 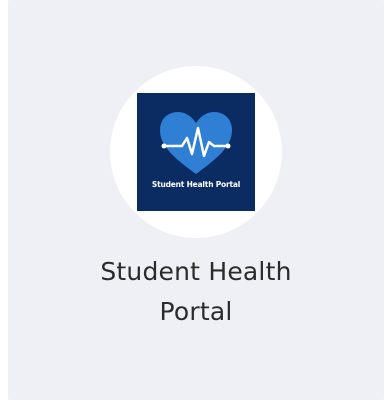 I want to click on app-logo: Student Health Portal, so click(x=196, y=152).